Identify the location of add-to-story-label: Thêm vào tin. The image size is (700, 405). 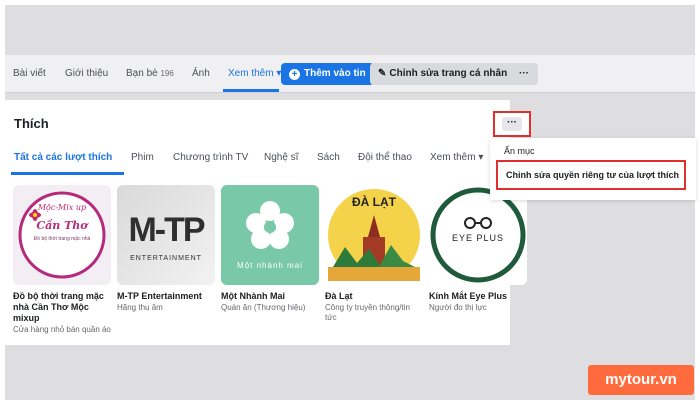
(335, 73).